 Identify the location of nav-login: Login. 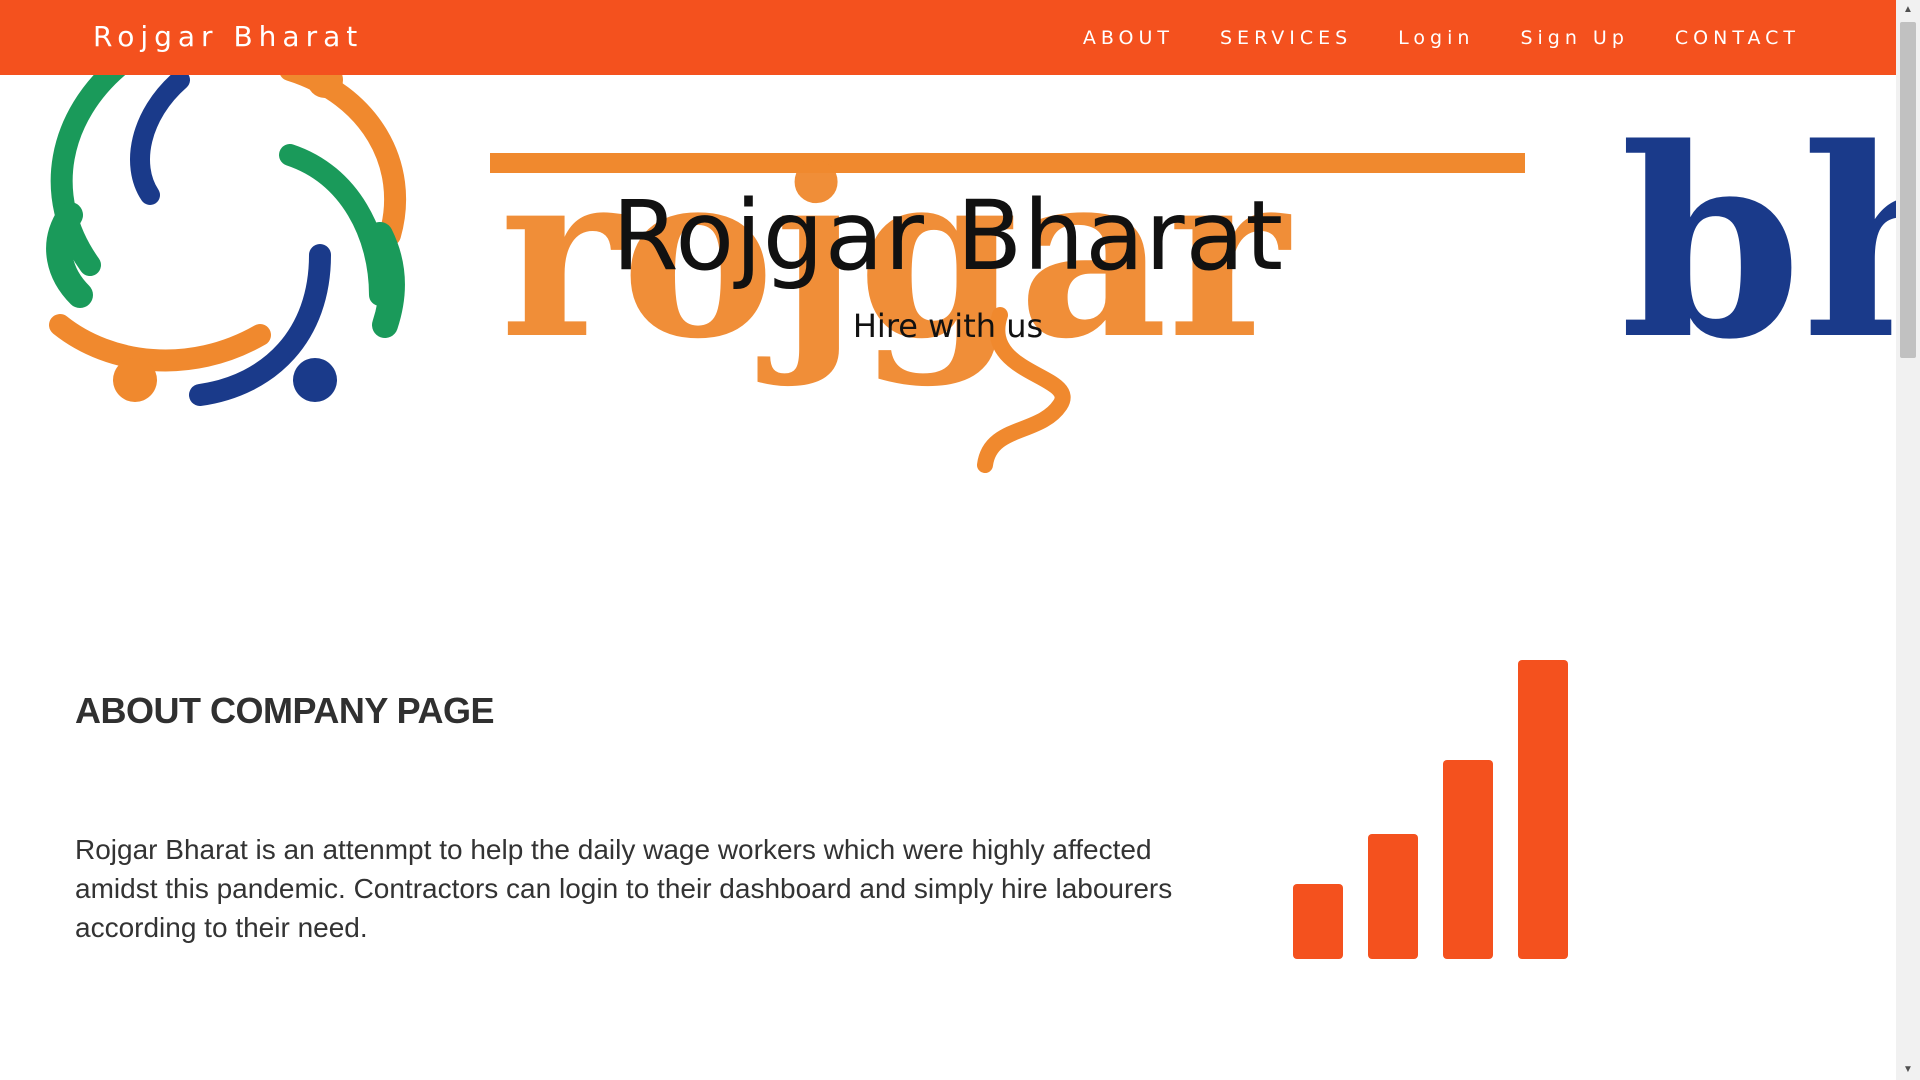
(1436, 38).